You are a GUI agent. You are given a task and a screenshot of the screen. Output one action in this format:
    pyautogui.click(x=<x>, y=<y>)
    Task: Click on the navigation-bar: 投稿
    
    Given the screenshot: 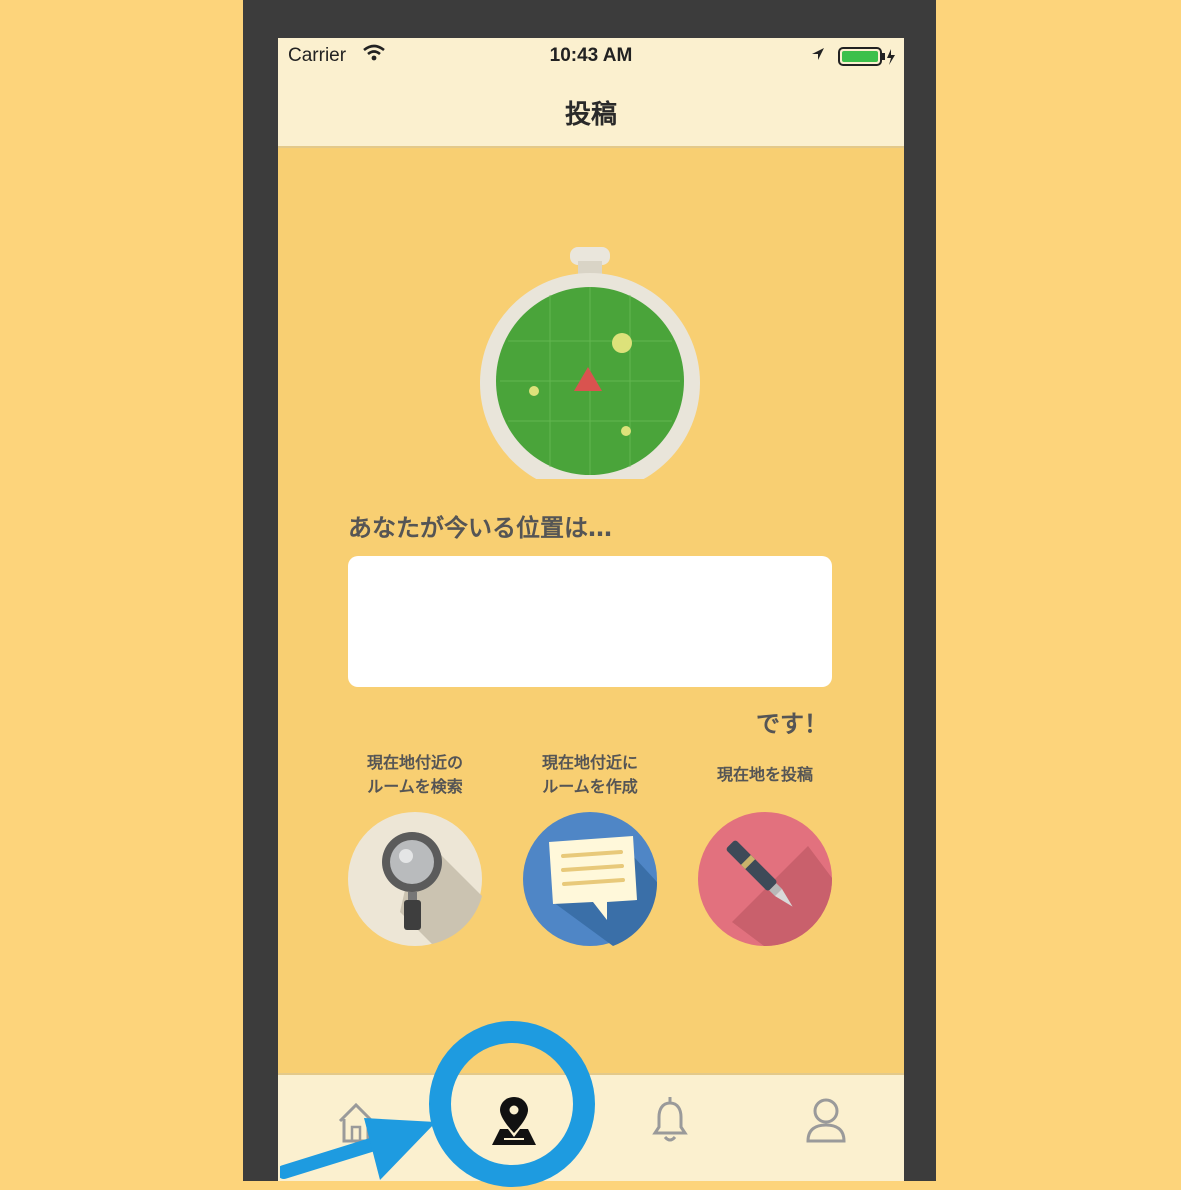 What is the action you would take?
    pyautogui.click(x=591, y=111)
    